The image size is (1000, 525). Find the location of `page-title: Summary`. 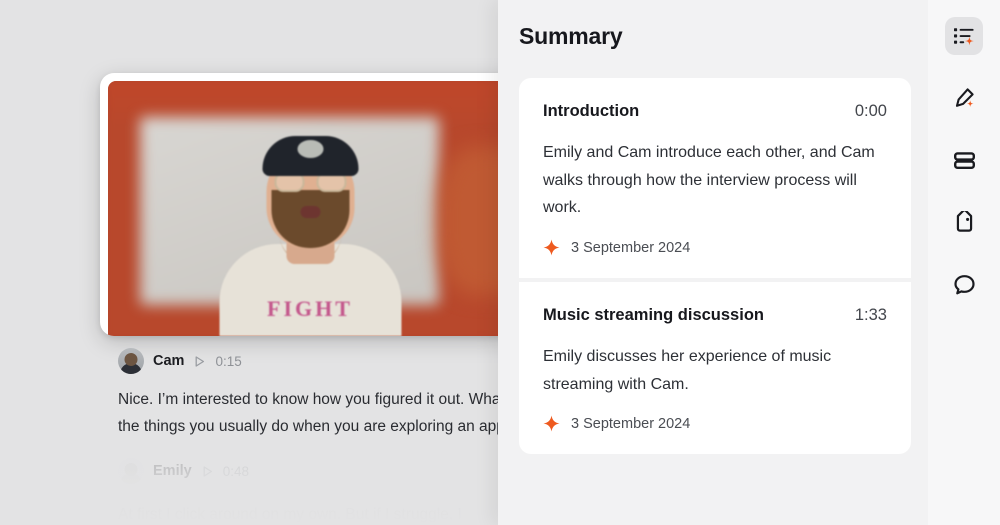

page-title: Summary is located at coordinates (571, 36).